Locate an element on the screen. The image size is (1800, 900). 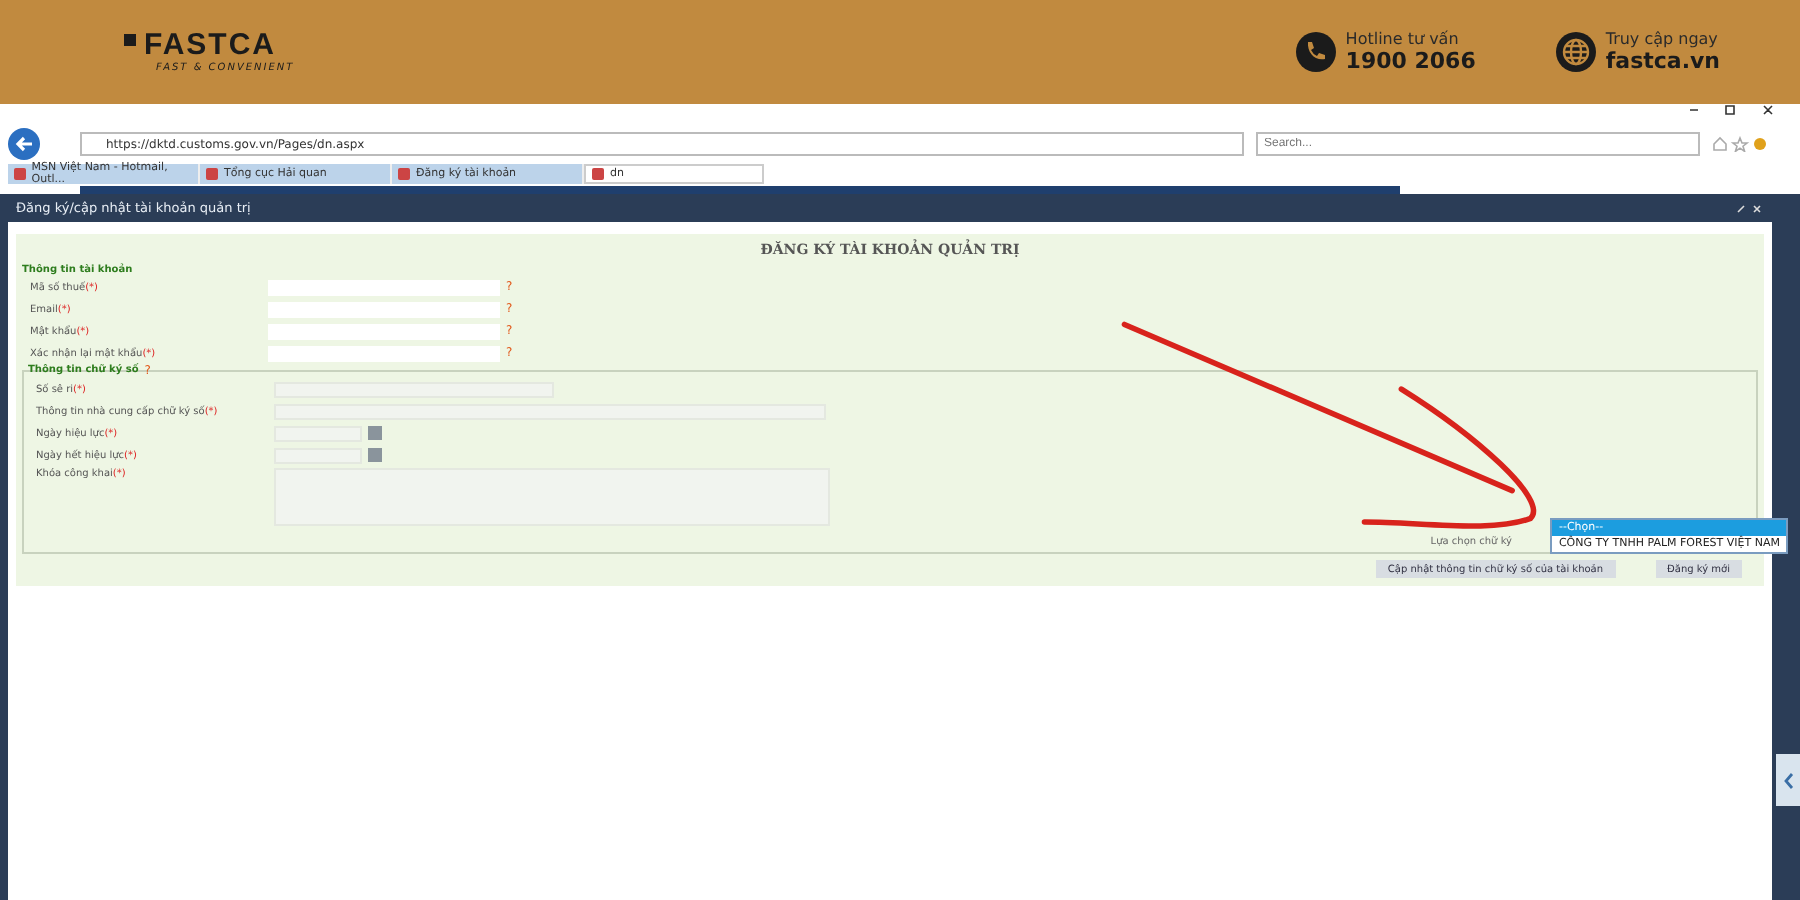
toolbar-icons is located at coordinates (1740, 144).